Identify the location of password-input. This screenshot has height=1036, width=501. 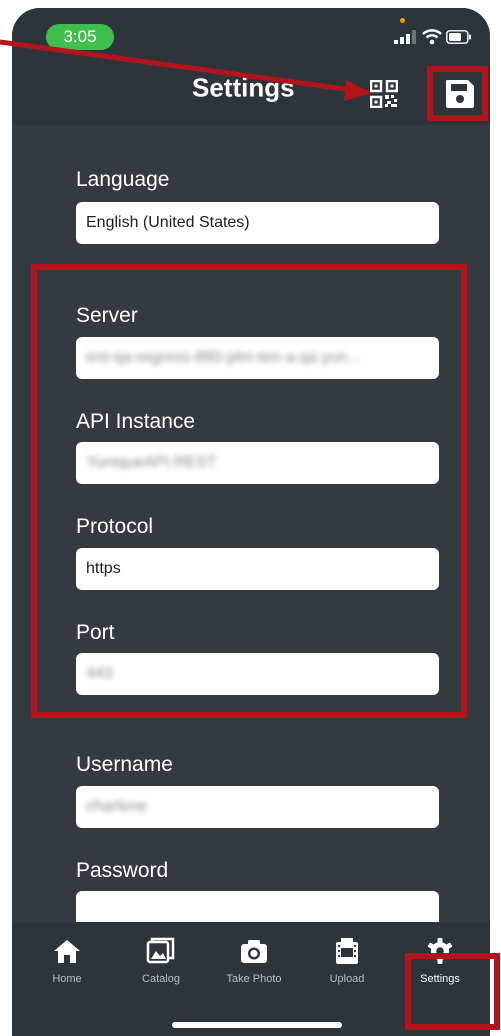
(257, 906).